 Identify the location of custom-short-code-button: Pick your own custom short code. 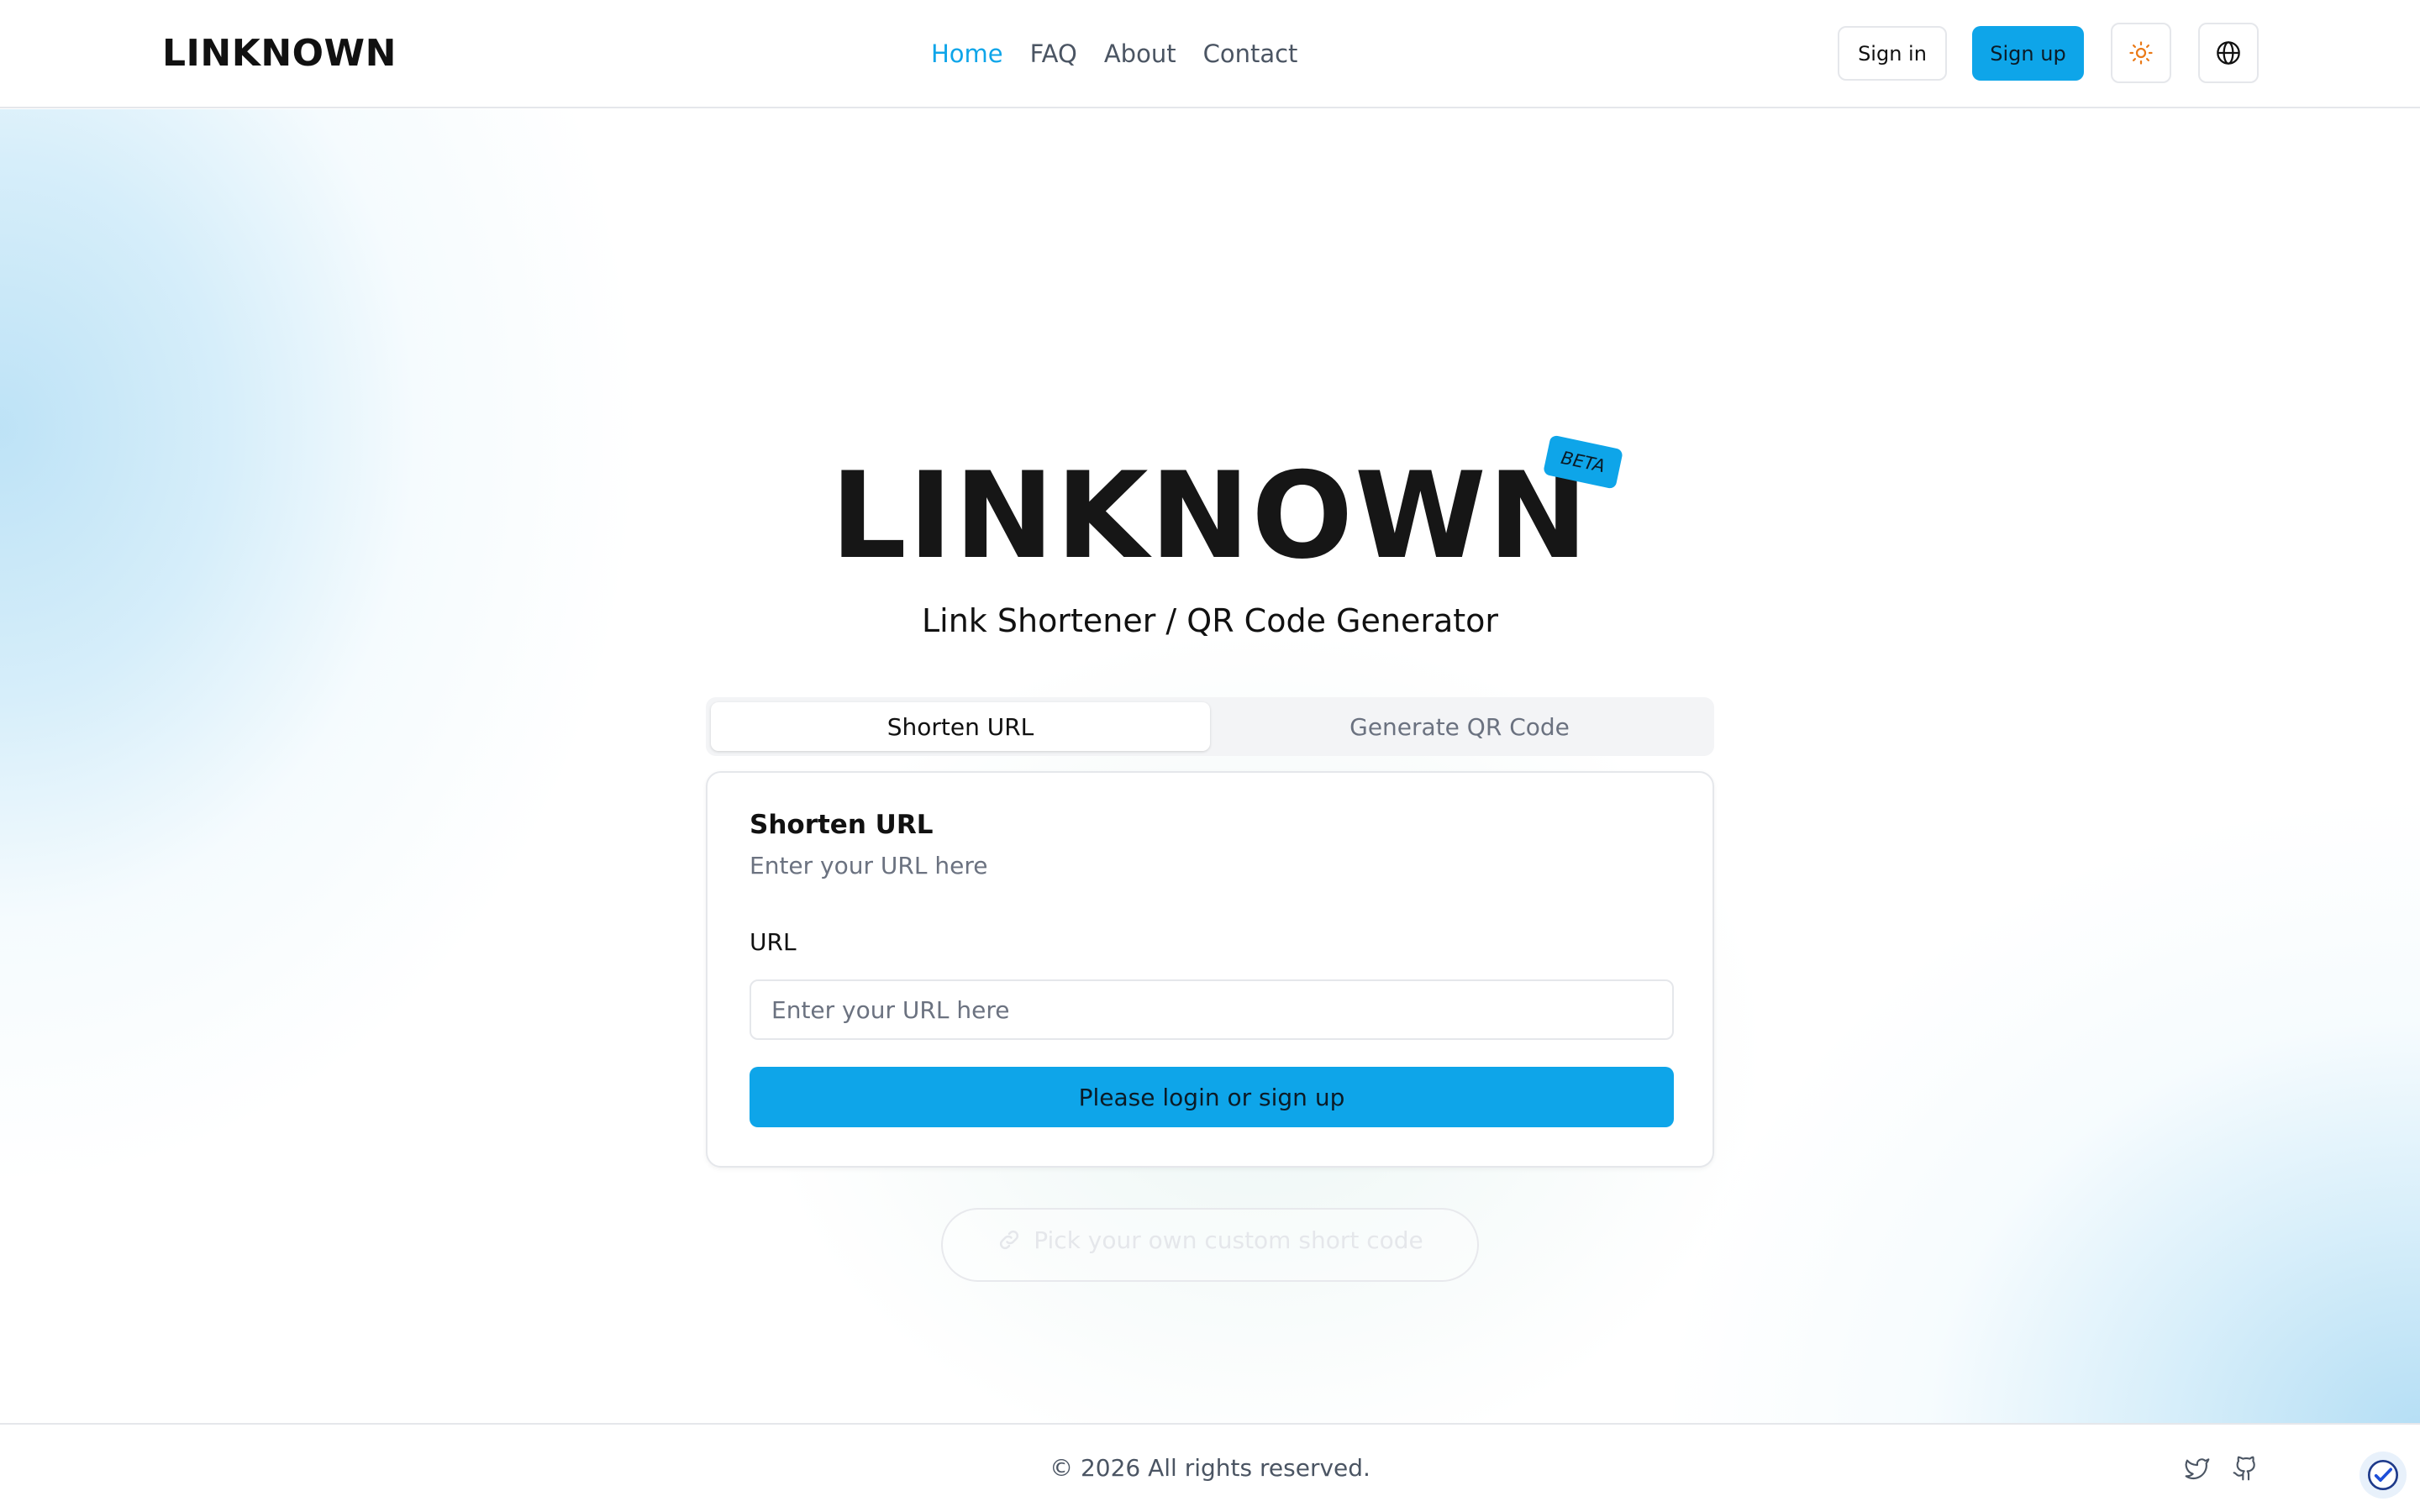
(1210, 1245).